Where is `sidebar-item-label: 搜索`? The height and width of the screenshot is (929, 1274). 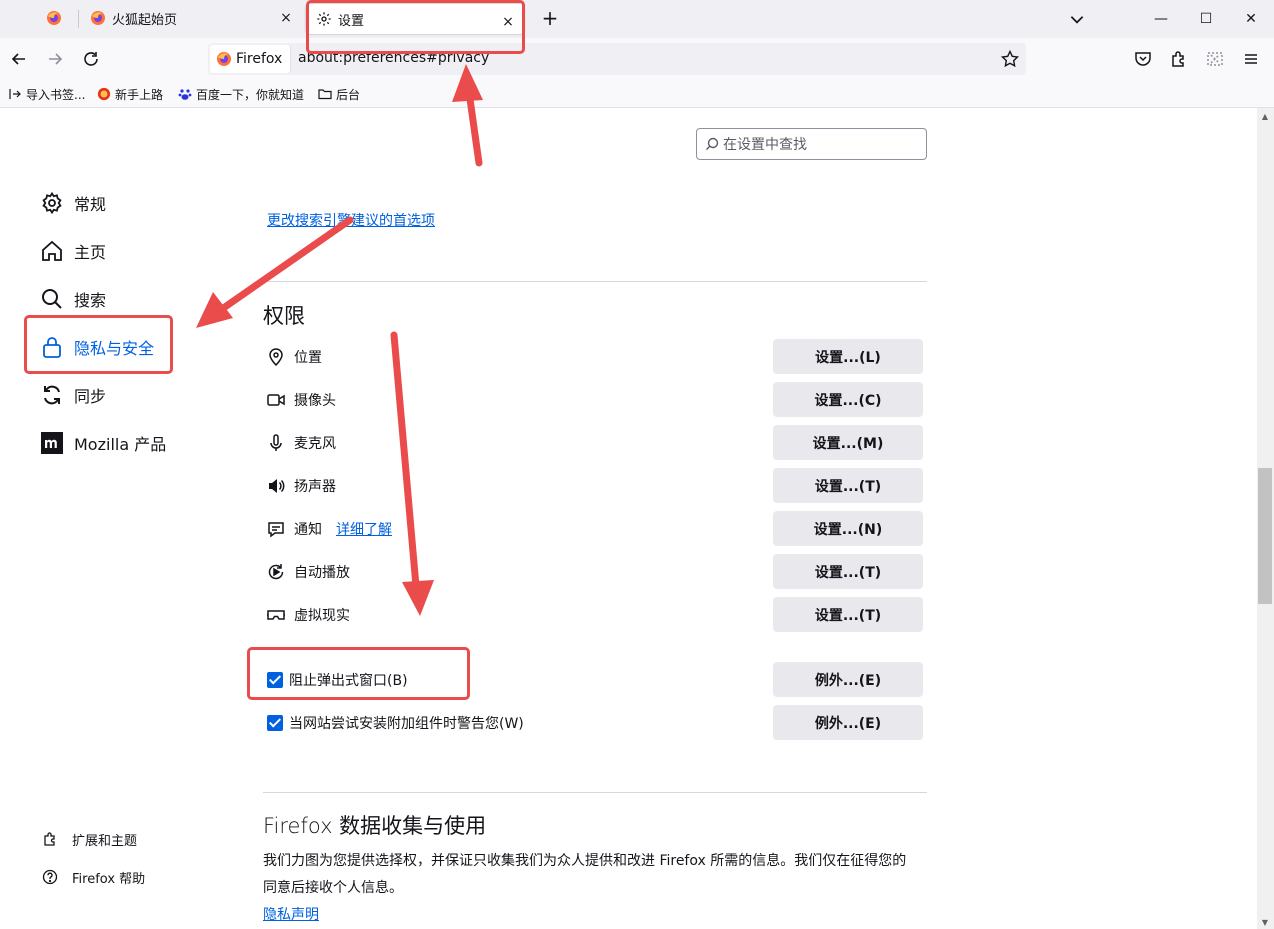
sidebar-item-label: 搜索 is located at coordinates (90, 300).